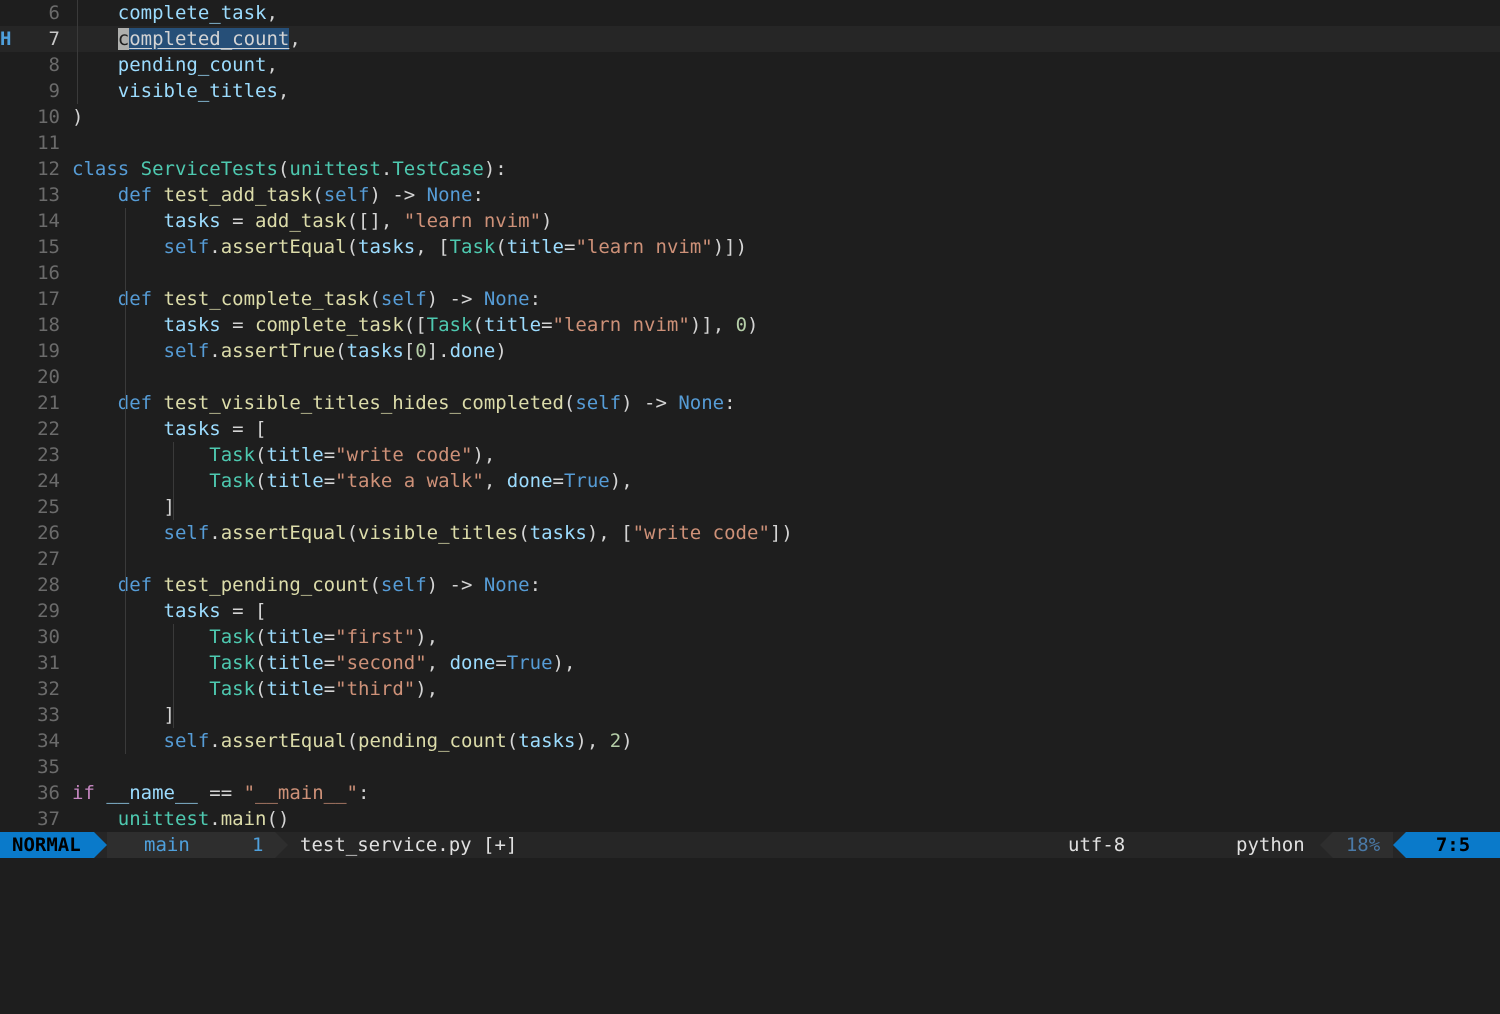 The height and width of the screenshot is (1014, 1500). What do you see at coordinates (750, 273) in the screenshot?
I see `code-line: 16` at bounding box center [750, 273].